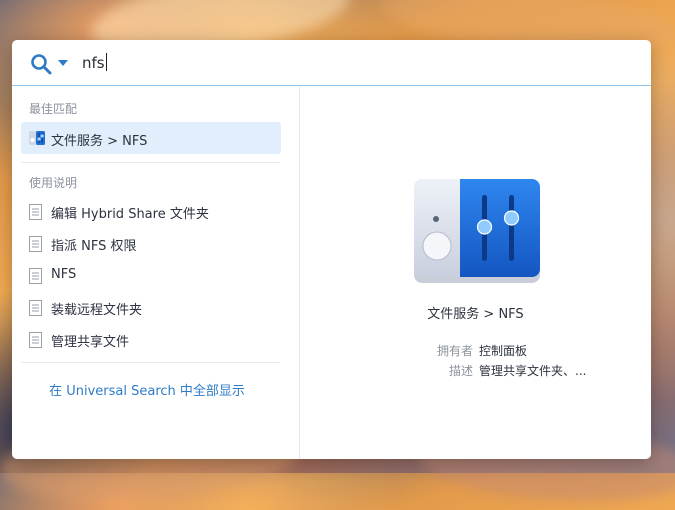 This screenshot has height=510, width=675. Describe the element at coordinates (159, 340) in the screenshot. I see `help-item: 管理共享文件` at that location.